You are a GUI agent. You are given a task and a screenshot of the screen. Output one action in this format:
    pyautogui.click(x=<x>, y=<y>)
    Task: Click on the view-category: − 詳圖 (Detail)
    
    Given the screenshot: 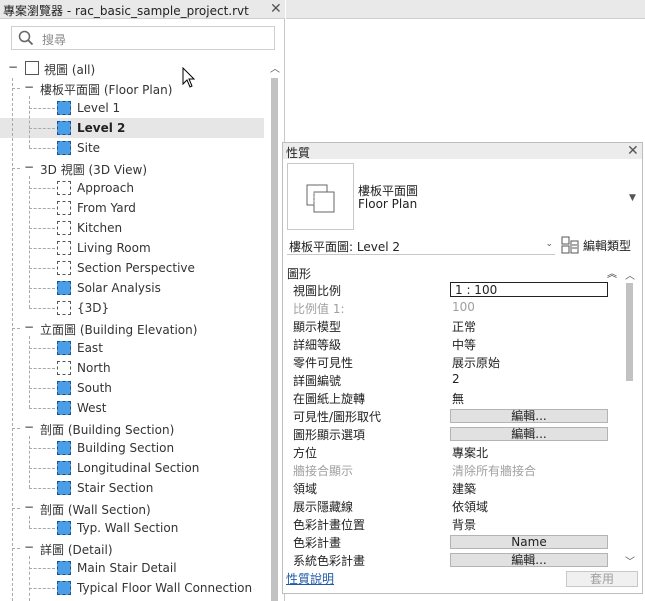 What is the action you would take?
    pyautogui.click(x=132, y=548)
    